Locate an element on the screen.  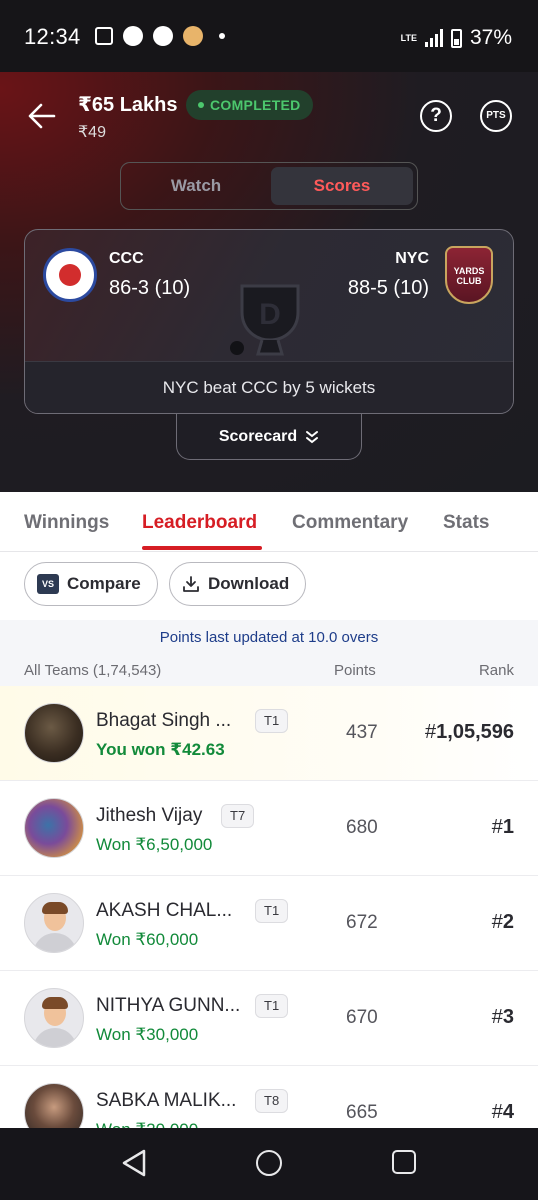
active-tab-indicator is located at coordinates (202, 548).